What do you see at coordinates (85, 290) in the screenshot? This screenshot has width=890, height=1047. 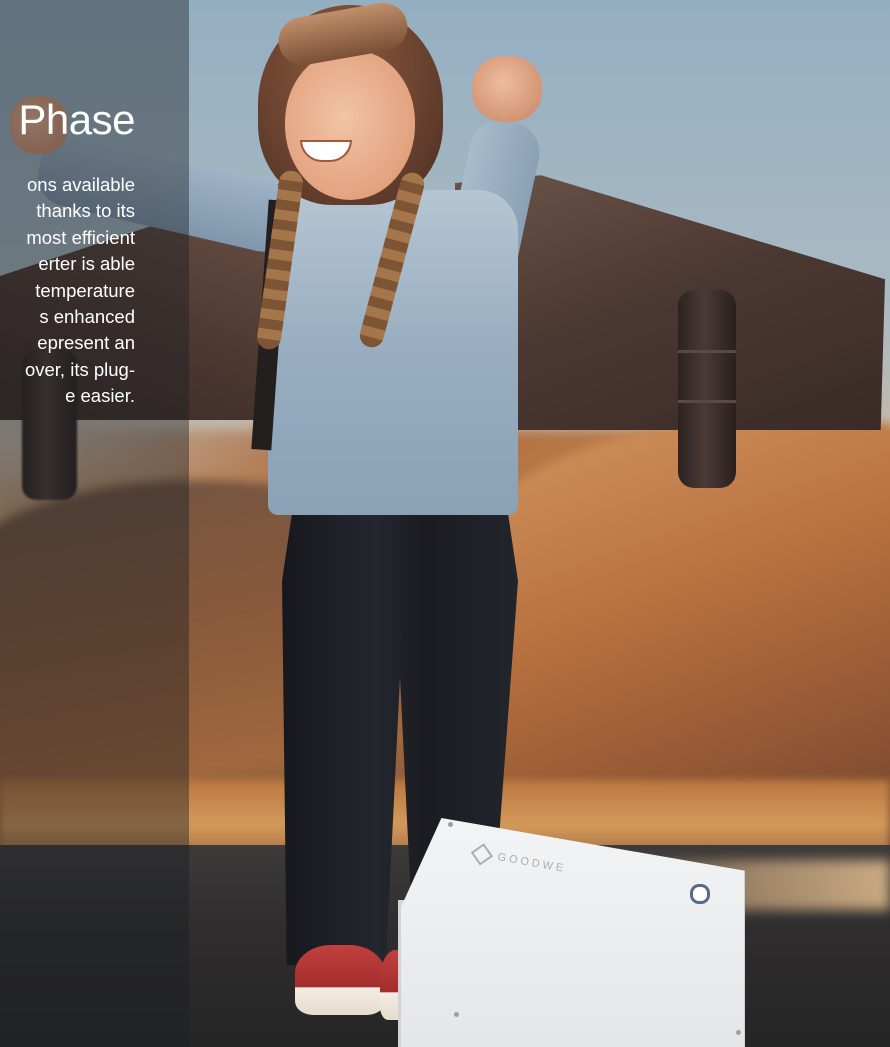 I see `body-line: temperature` at bounding box center [85, 290].